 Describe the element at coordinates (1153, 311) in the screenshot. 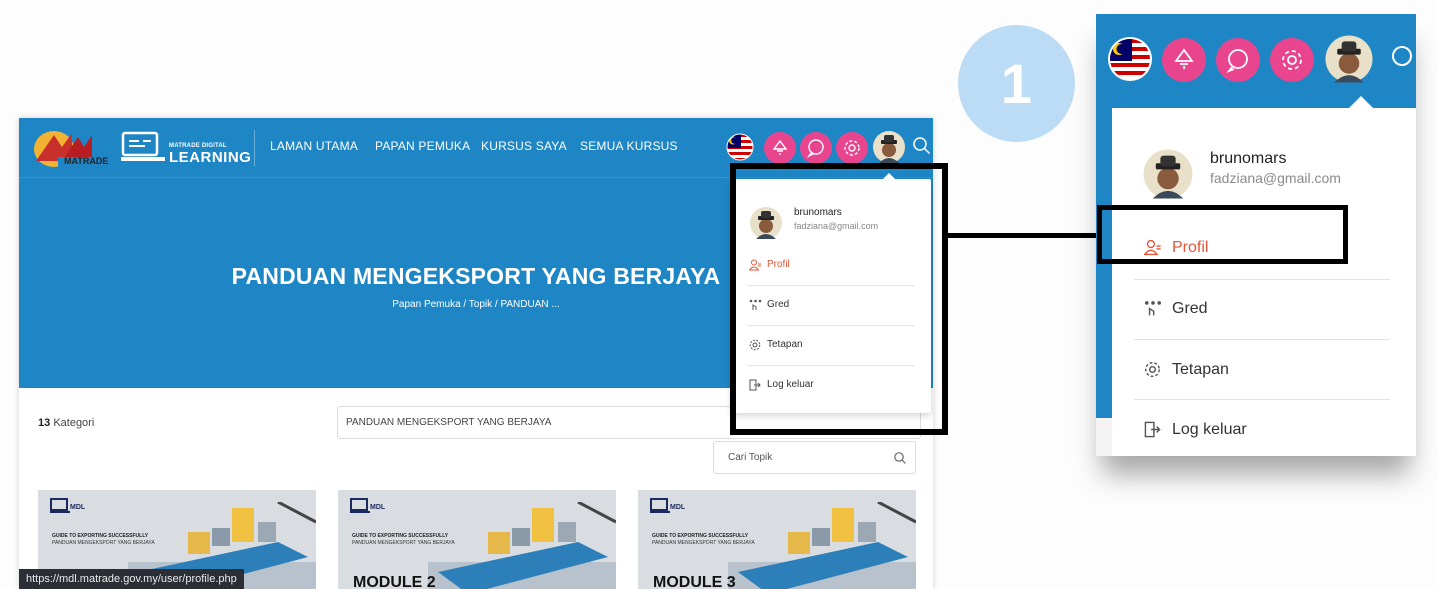

I see `grades-icon` at that location.